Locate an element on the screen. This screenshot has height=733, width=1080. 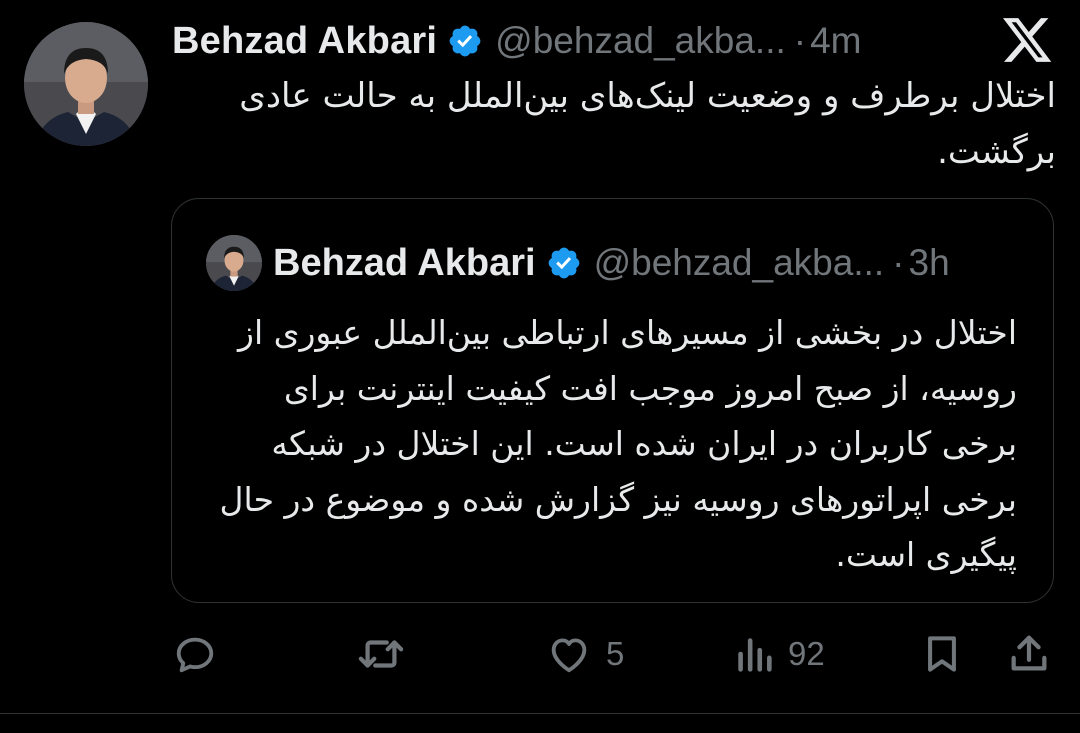
reply-icon is located at coordinates (195, 654).